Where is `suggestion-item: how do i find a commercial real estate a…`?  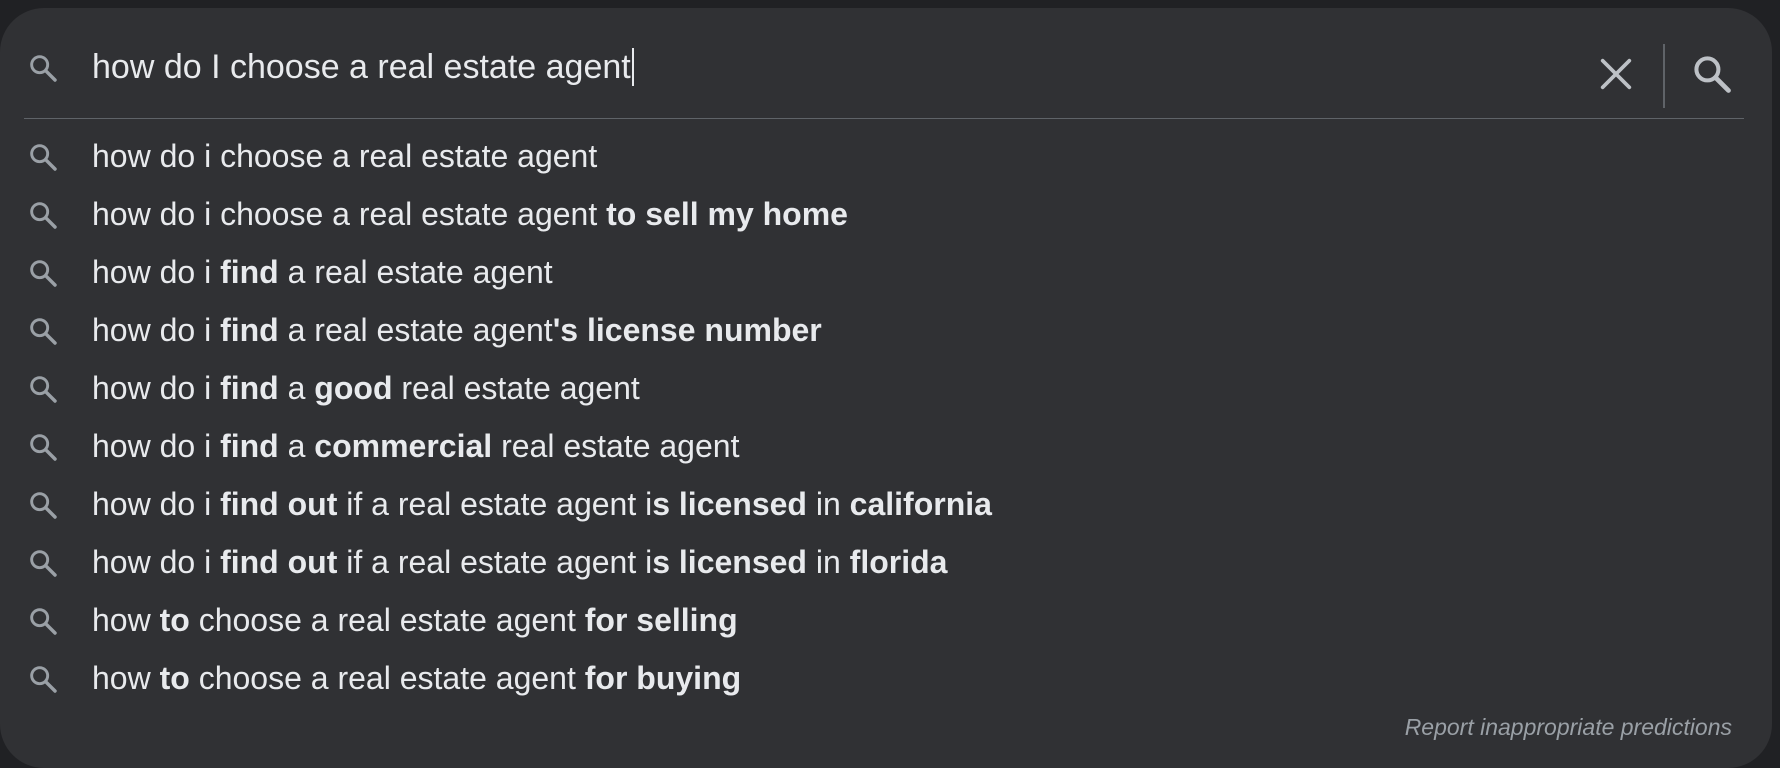 suggestion-item: how do i find a commercial real estate a… is located at coordinates (886, 447).